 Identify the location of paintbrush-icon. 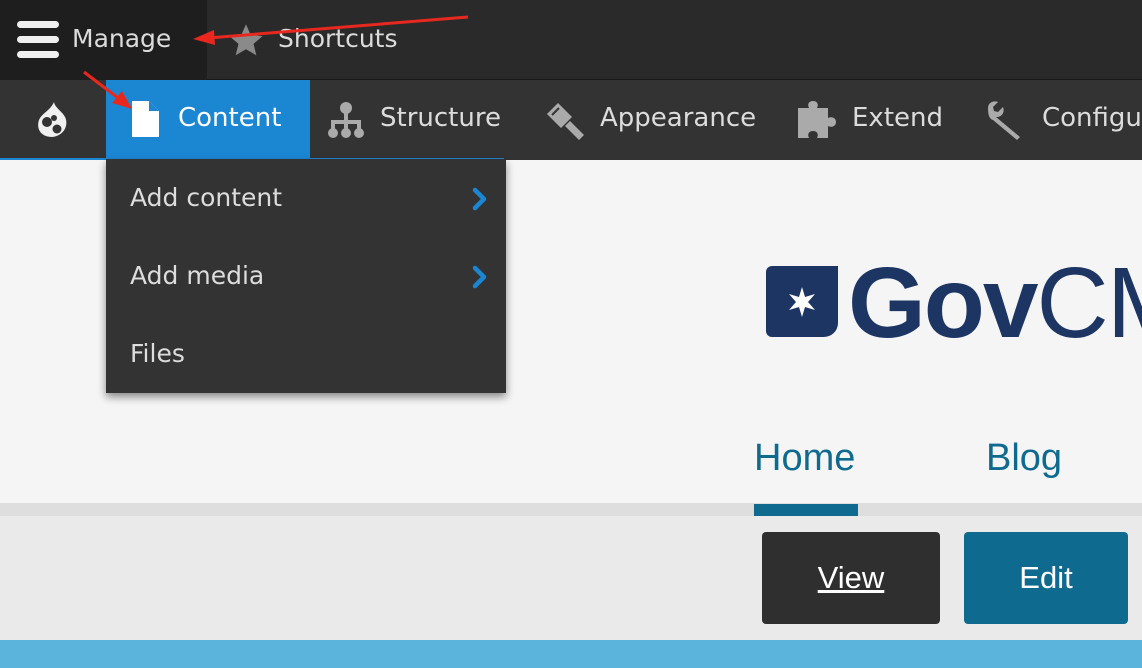
(565, 121).